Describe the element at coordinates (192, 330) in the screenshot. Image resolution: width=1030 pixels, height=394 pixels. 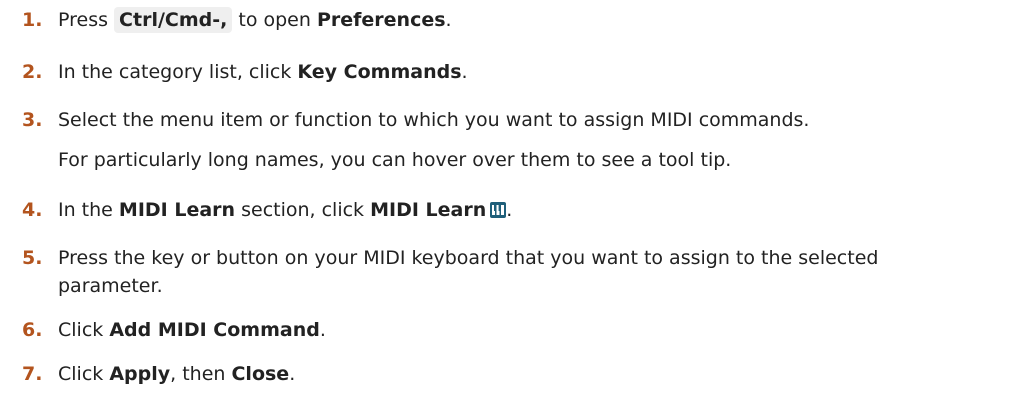
I see `step-text: Click Add MIDI Command.` at that location.